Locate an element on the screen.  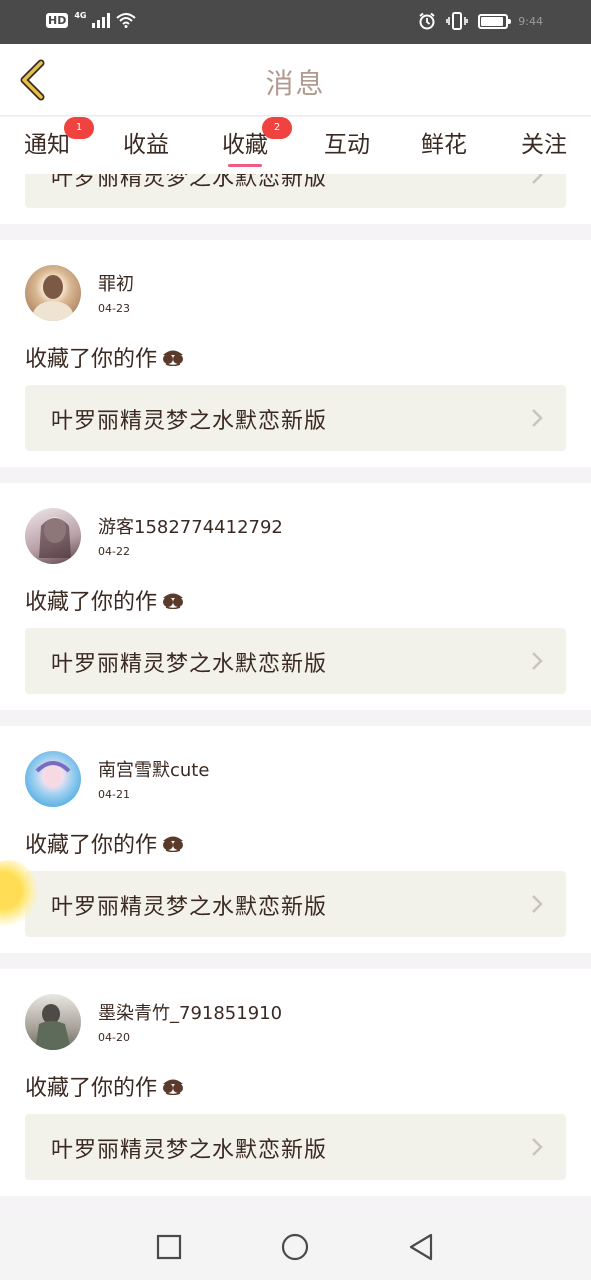
signal-icon is located at coordinates (101, 20).